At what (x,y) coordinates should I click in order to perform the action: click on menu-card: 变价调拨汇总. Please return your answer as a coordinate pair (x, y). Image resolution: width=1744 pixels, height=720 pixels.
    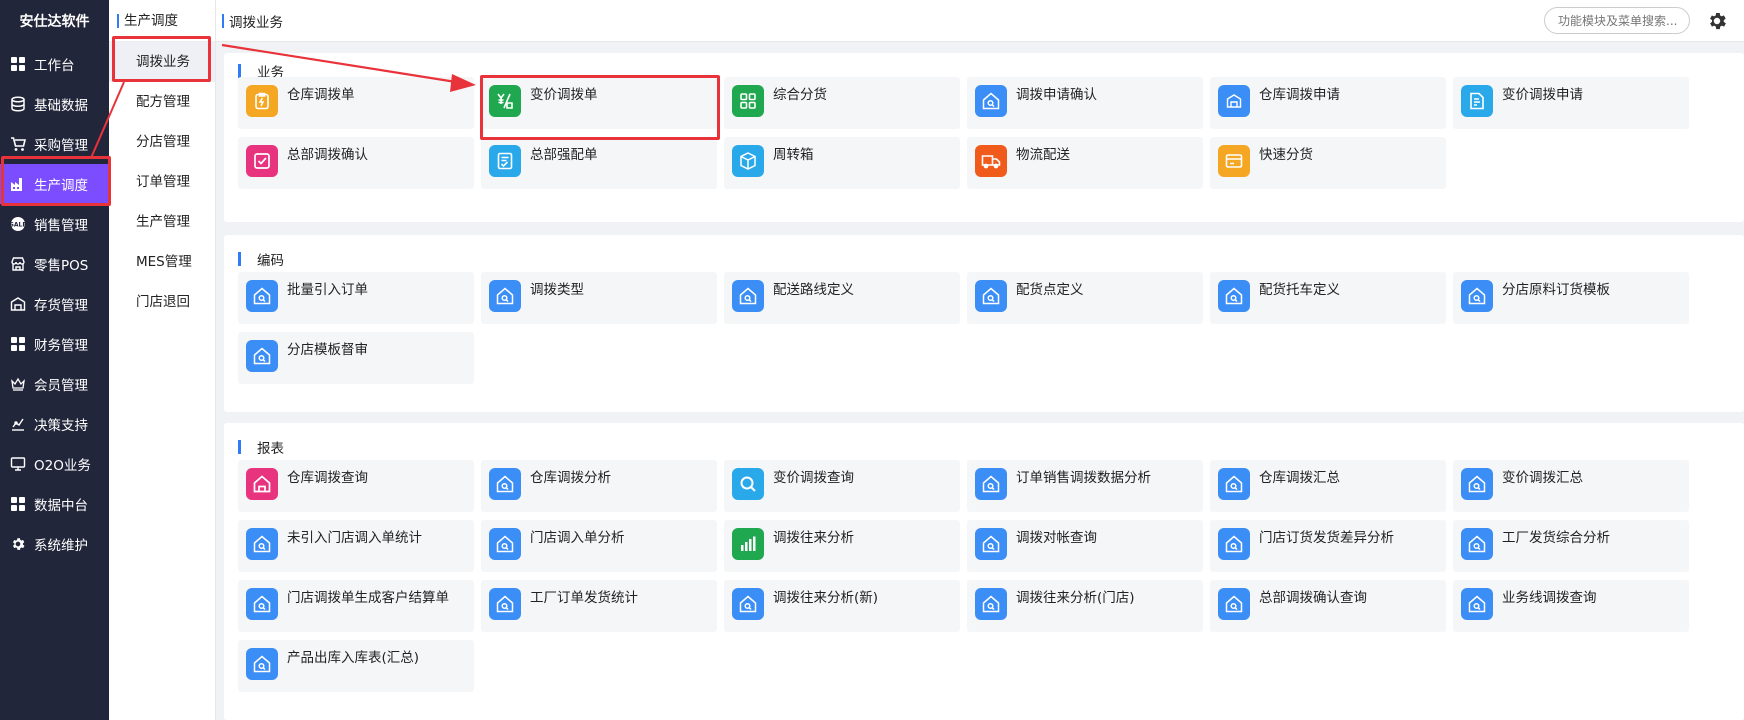
    Looking at the image, I should click on (1571, 486).